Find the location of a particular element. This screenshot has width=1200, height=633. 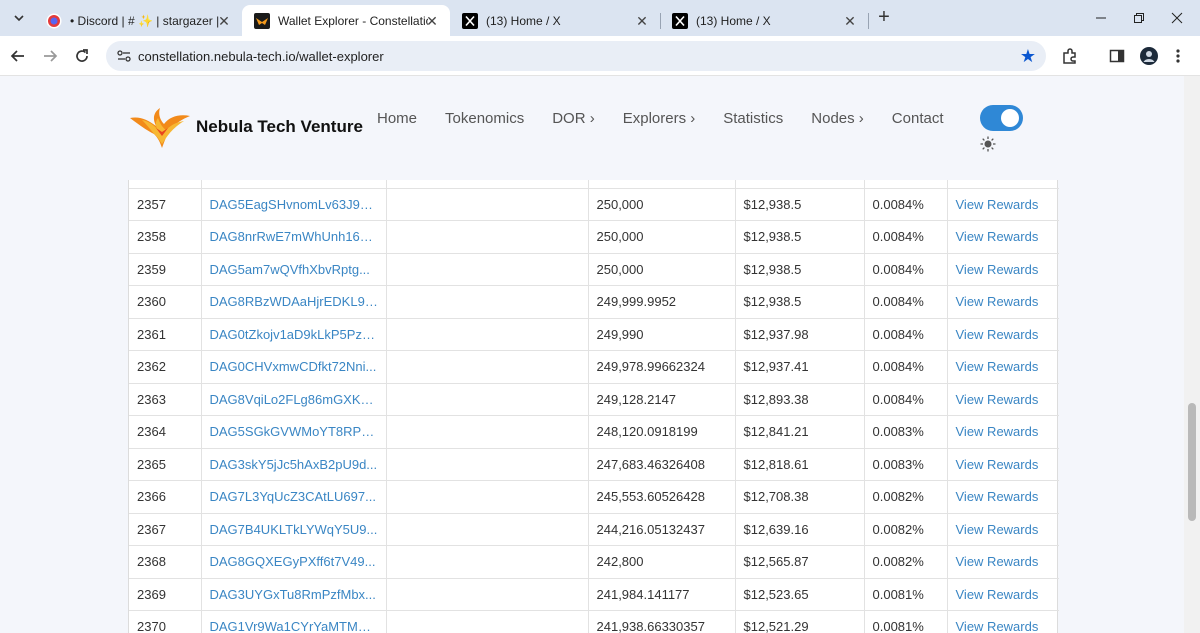

reload-icon is located at coordinates (82, 55).